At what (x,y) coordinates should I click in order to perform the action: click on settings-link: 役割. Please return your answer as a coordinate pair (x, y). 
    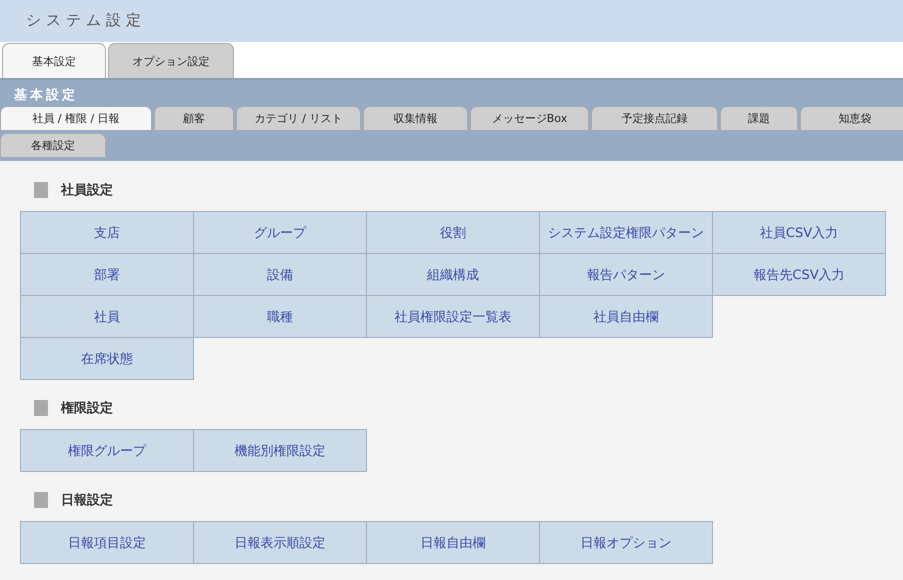
    Looking at the image, I should click on (453, 232).